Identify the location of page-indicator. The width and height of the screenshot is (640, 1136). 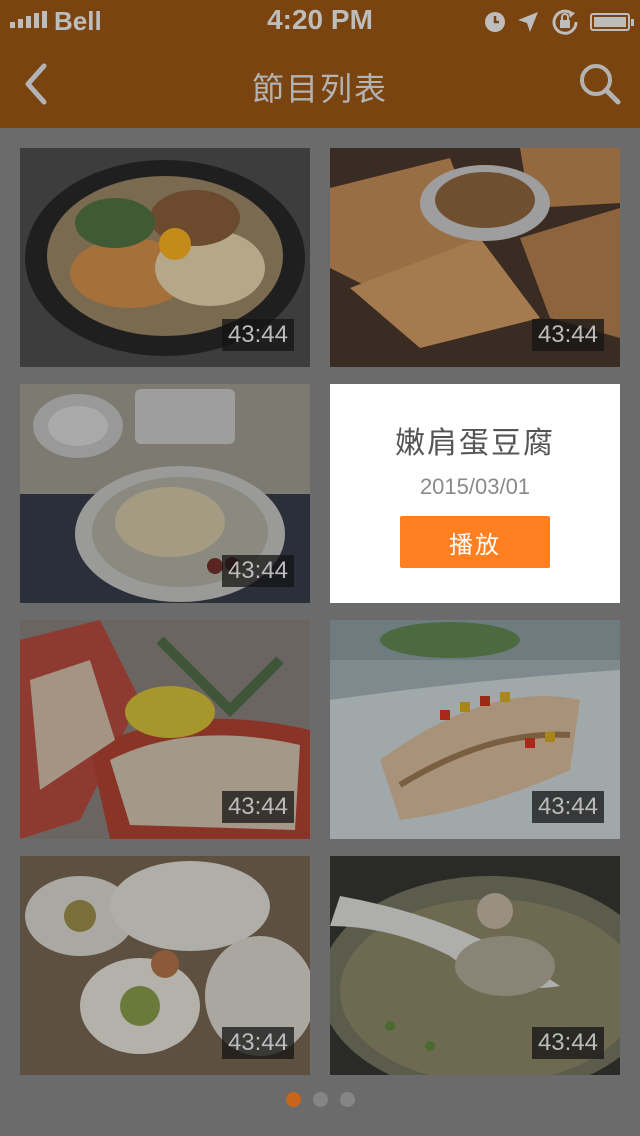
(320, 1099).